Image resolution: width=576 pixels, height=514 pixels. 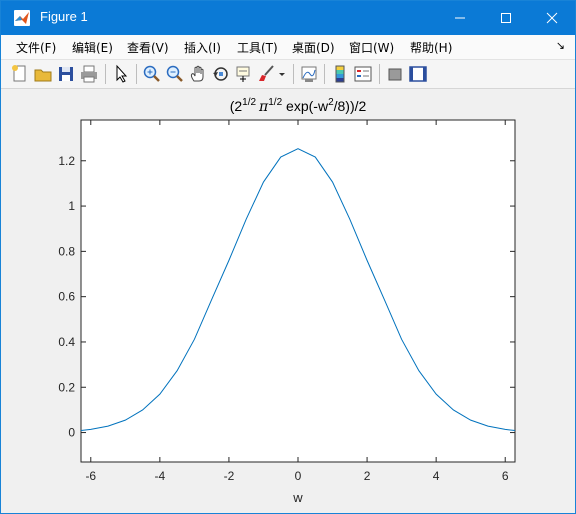 What do you see at coordinates (560, 45) in the screenshot?
I see `dock-arrow-icon: ↘` at bounding box center [560, 45].